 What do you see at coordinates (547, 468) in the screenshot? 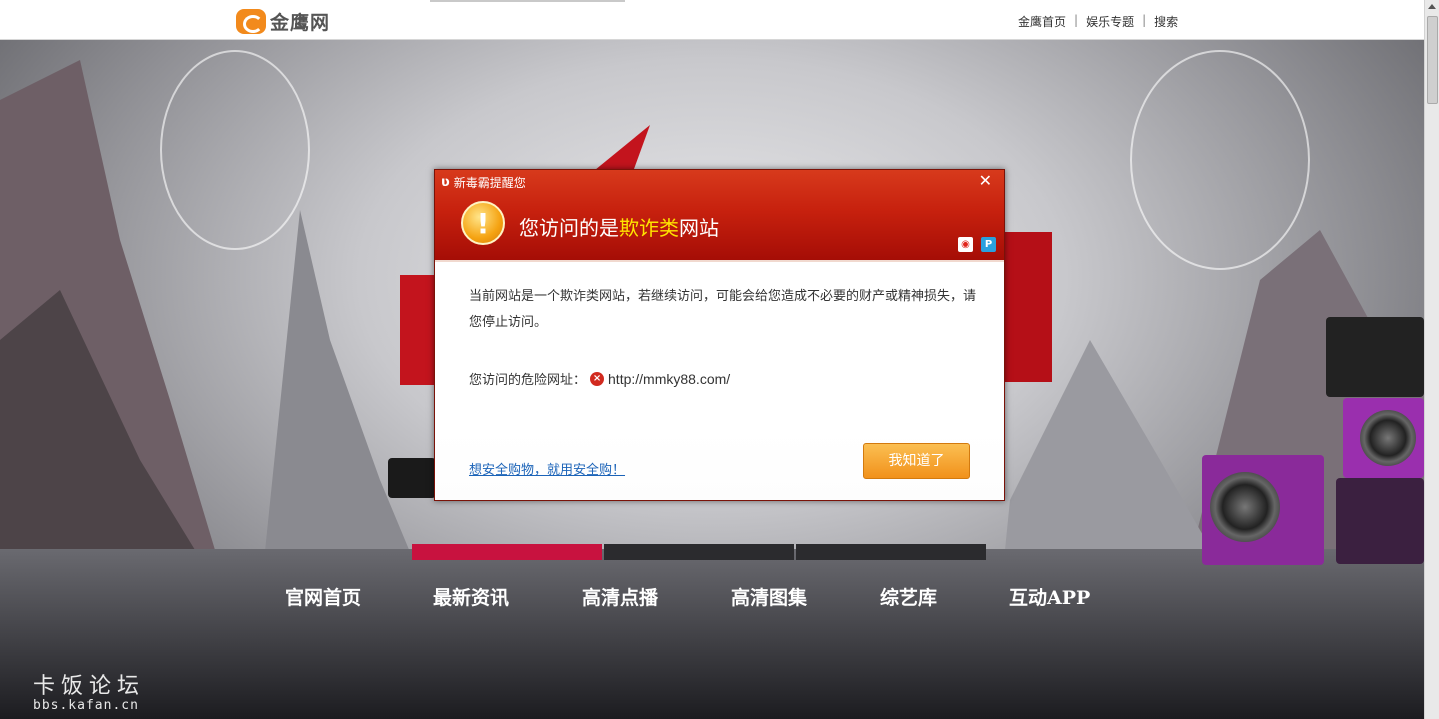
I see `safe-shopping-link: 想安全购物，就用安全购！` at bounding box center [547, 468].